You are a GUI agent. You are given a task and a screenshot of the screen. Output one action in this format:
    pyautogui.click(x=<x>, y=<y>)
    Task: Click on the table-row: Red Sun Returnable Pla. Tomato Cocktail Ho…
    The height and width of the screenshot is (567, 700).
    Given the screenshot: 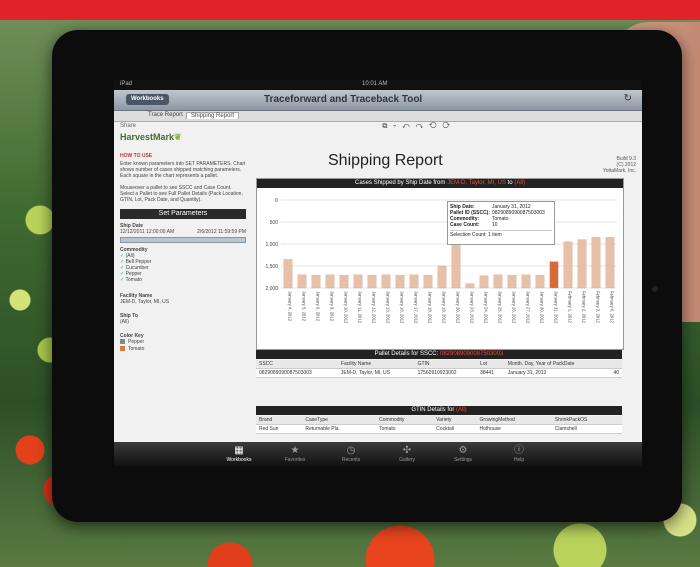 What is the action you would take?
    pyautogui.click(x=439, y=429)
    